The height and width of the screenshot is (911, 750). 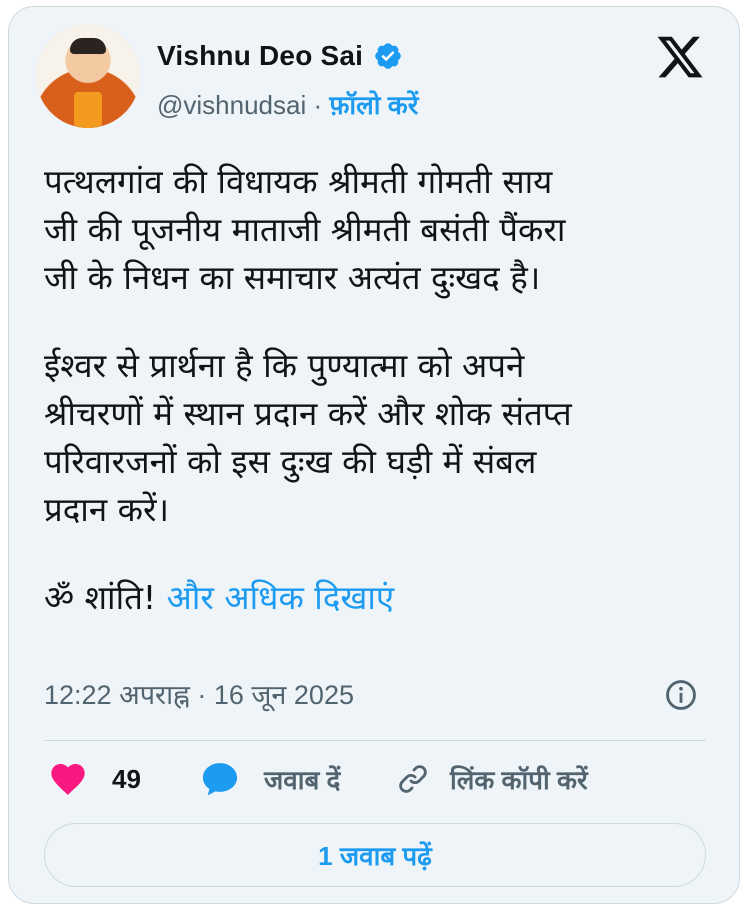 What do you see at coordinates (220, 779) in the screenshot?
I see `speech-bubble-icon` at bounding box center [220, 779].